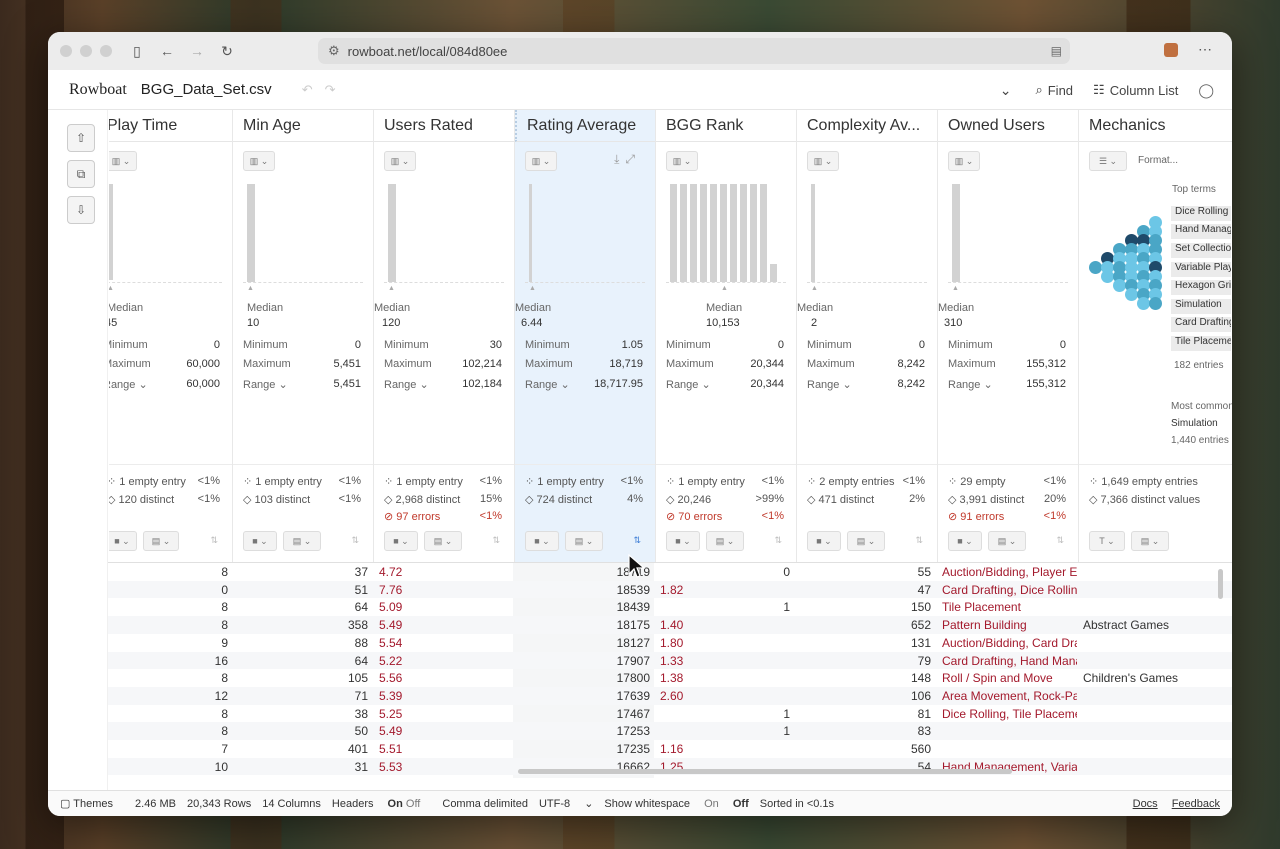 Image resolution: width=1280 pixels, height=849 pixels. Describe the element at coordinates (1107, 541) in the screenshot. I see `type-button: T ⌄` at that location.